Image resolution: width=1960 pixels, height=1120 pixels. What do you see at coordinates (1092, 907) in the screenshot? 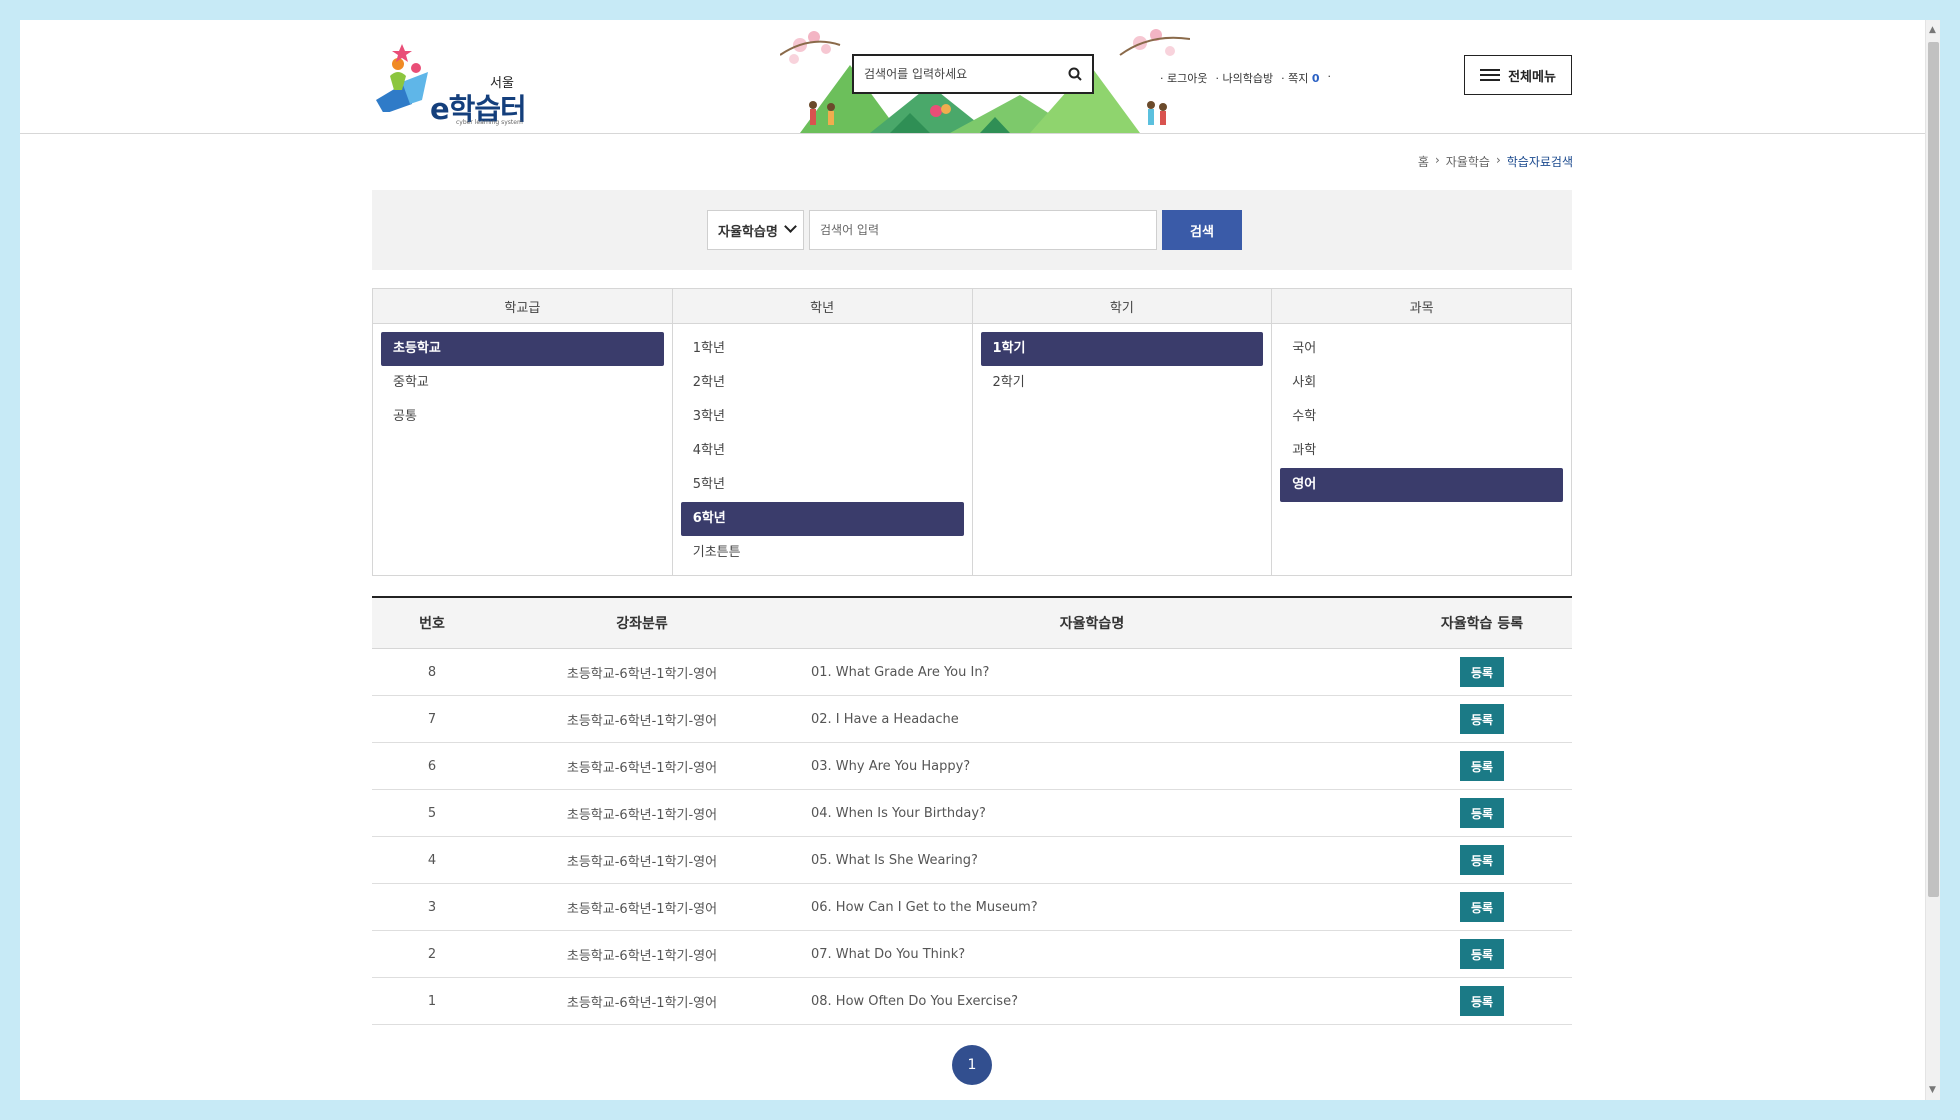
I see `row-title: 06. How Can I Get to the Museum?` at bounding box center [1092, 907].